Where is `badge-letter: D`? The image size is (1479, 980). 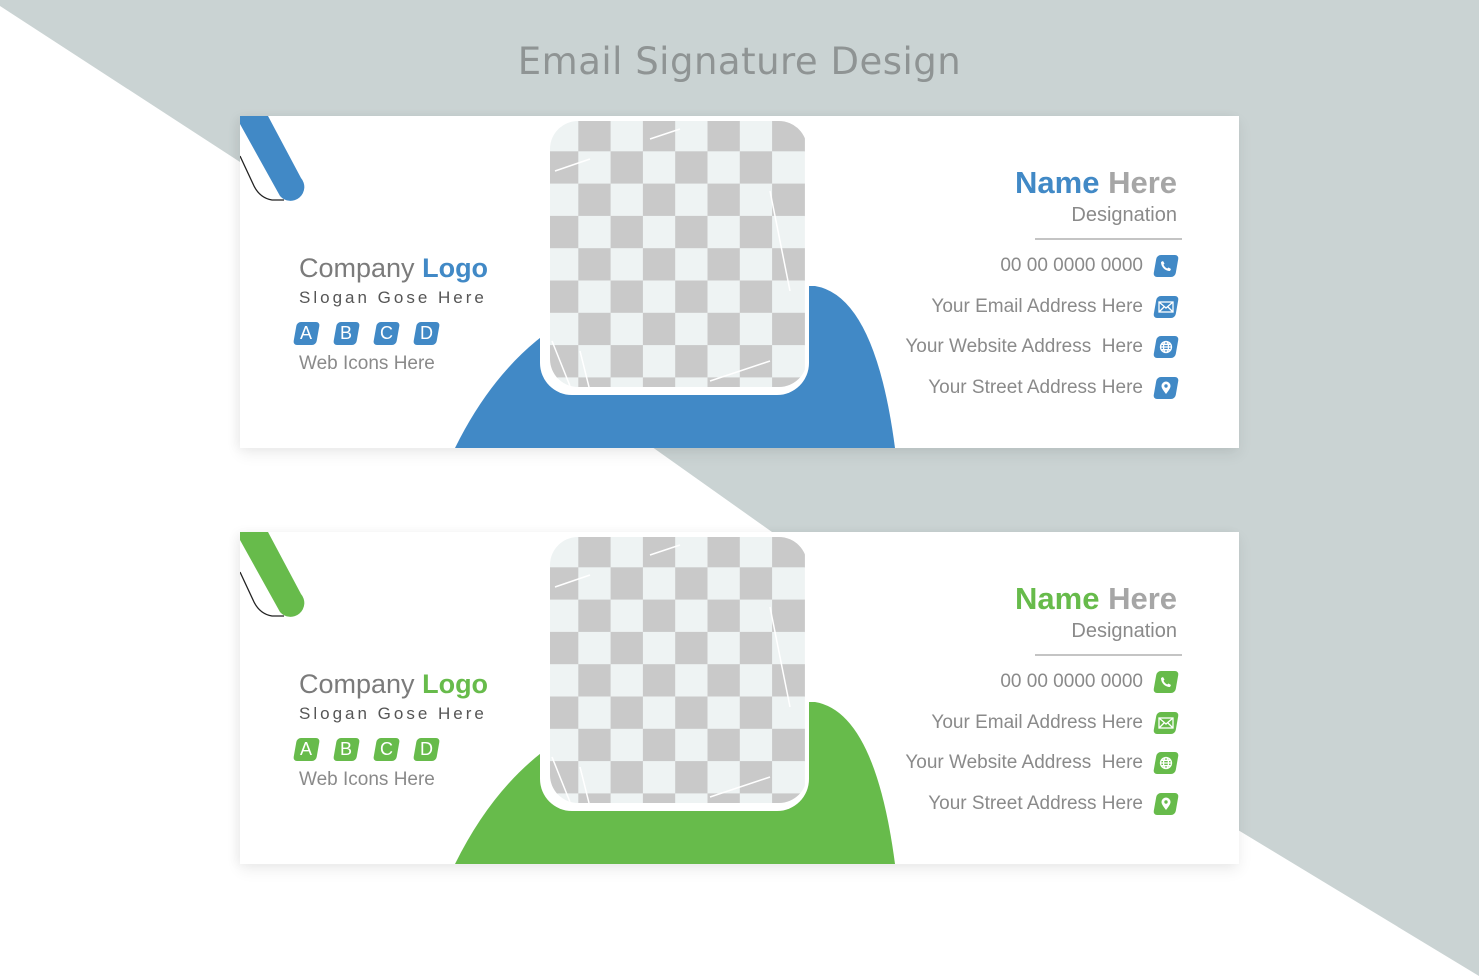 badge-letter: D is located at coordinates (426, 749).